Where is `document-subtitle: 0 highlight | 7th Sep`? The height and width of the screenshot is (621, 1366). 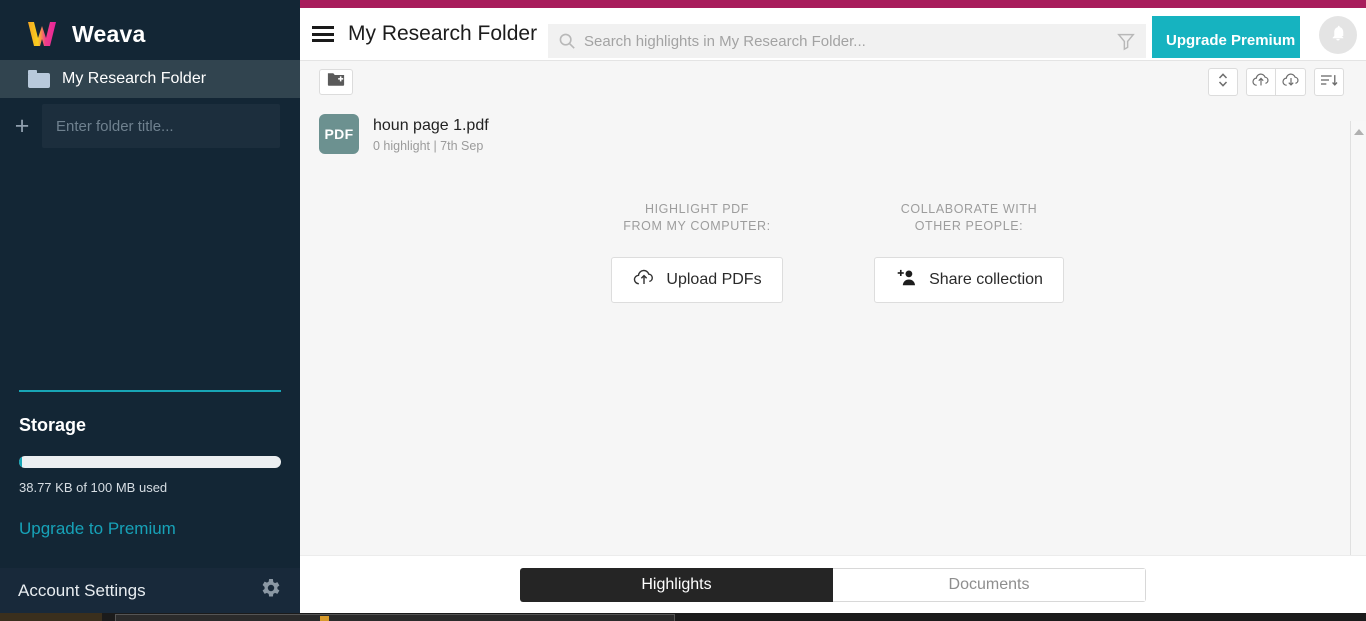
document-subtitle: 0 highlight | 7th Sep is located at coordinates (428, 145).